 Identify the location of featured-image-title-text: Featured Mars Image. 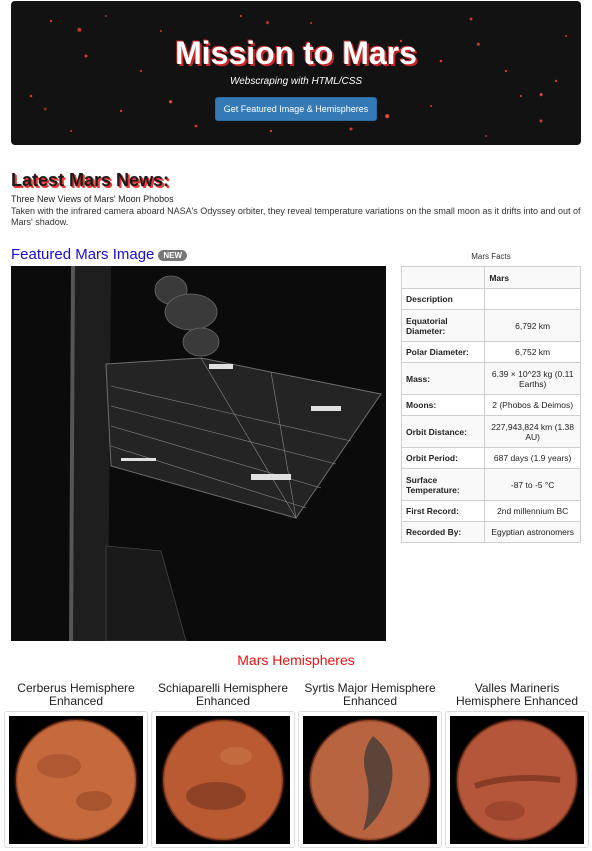
(83, 254).